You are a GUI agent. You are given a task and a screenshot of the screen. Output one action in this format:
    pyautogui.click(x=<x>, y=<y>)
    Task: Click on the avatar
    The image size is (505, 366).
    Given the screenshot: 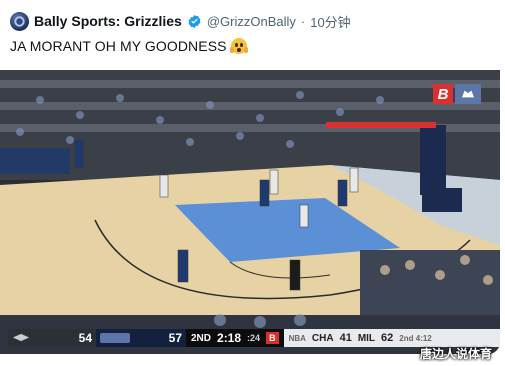 What is the action you would take?
    pyautogui.click(x=19, y=21)
    